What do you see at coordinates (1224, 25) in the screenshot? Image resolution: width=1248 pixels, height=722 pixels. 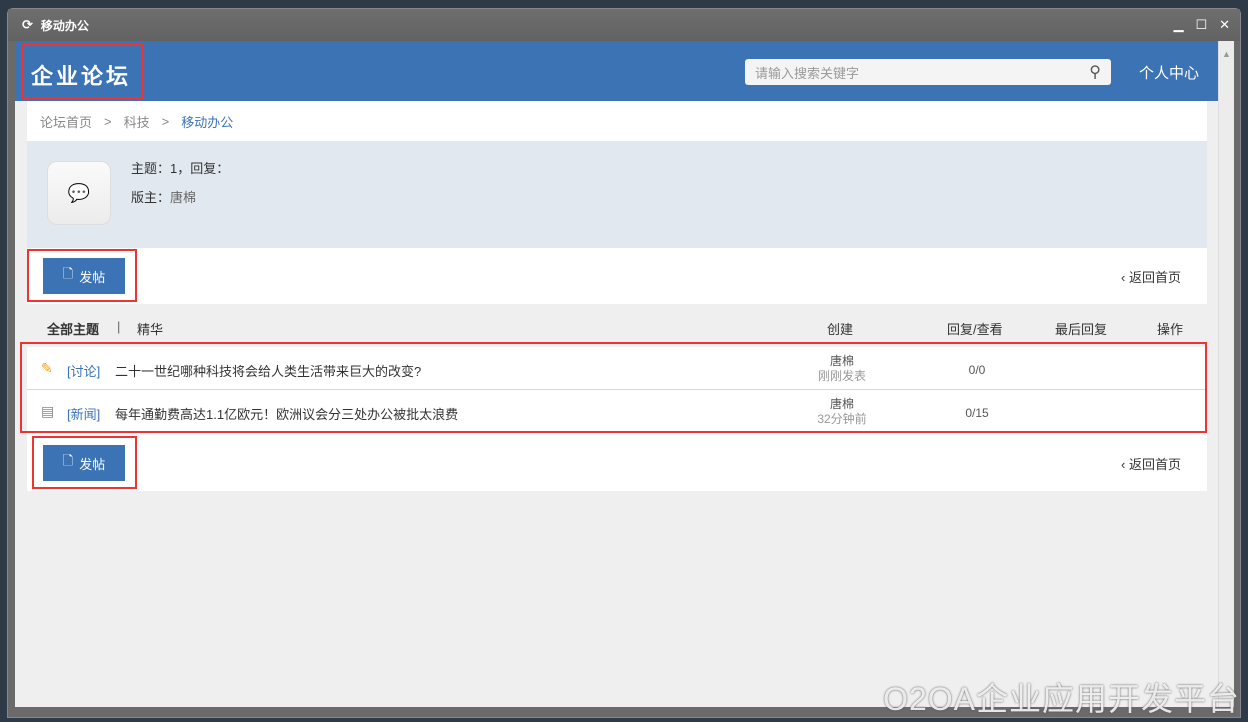 I see `close-button: ✕` at bounding box center [1224, 25].